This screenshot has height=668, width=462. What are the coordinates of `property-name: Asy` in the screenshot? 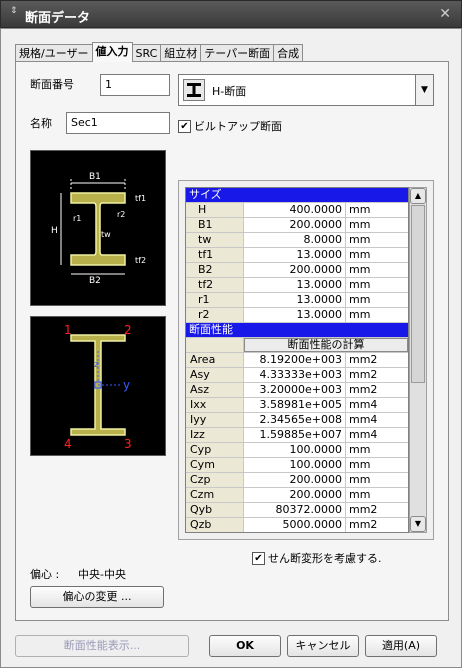 It's located at (215, 375).